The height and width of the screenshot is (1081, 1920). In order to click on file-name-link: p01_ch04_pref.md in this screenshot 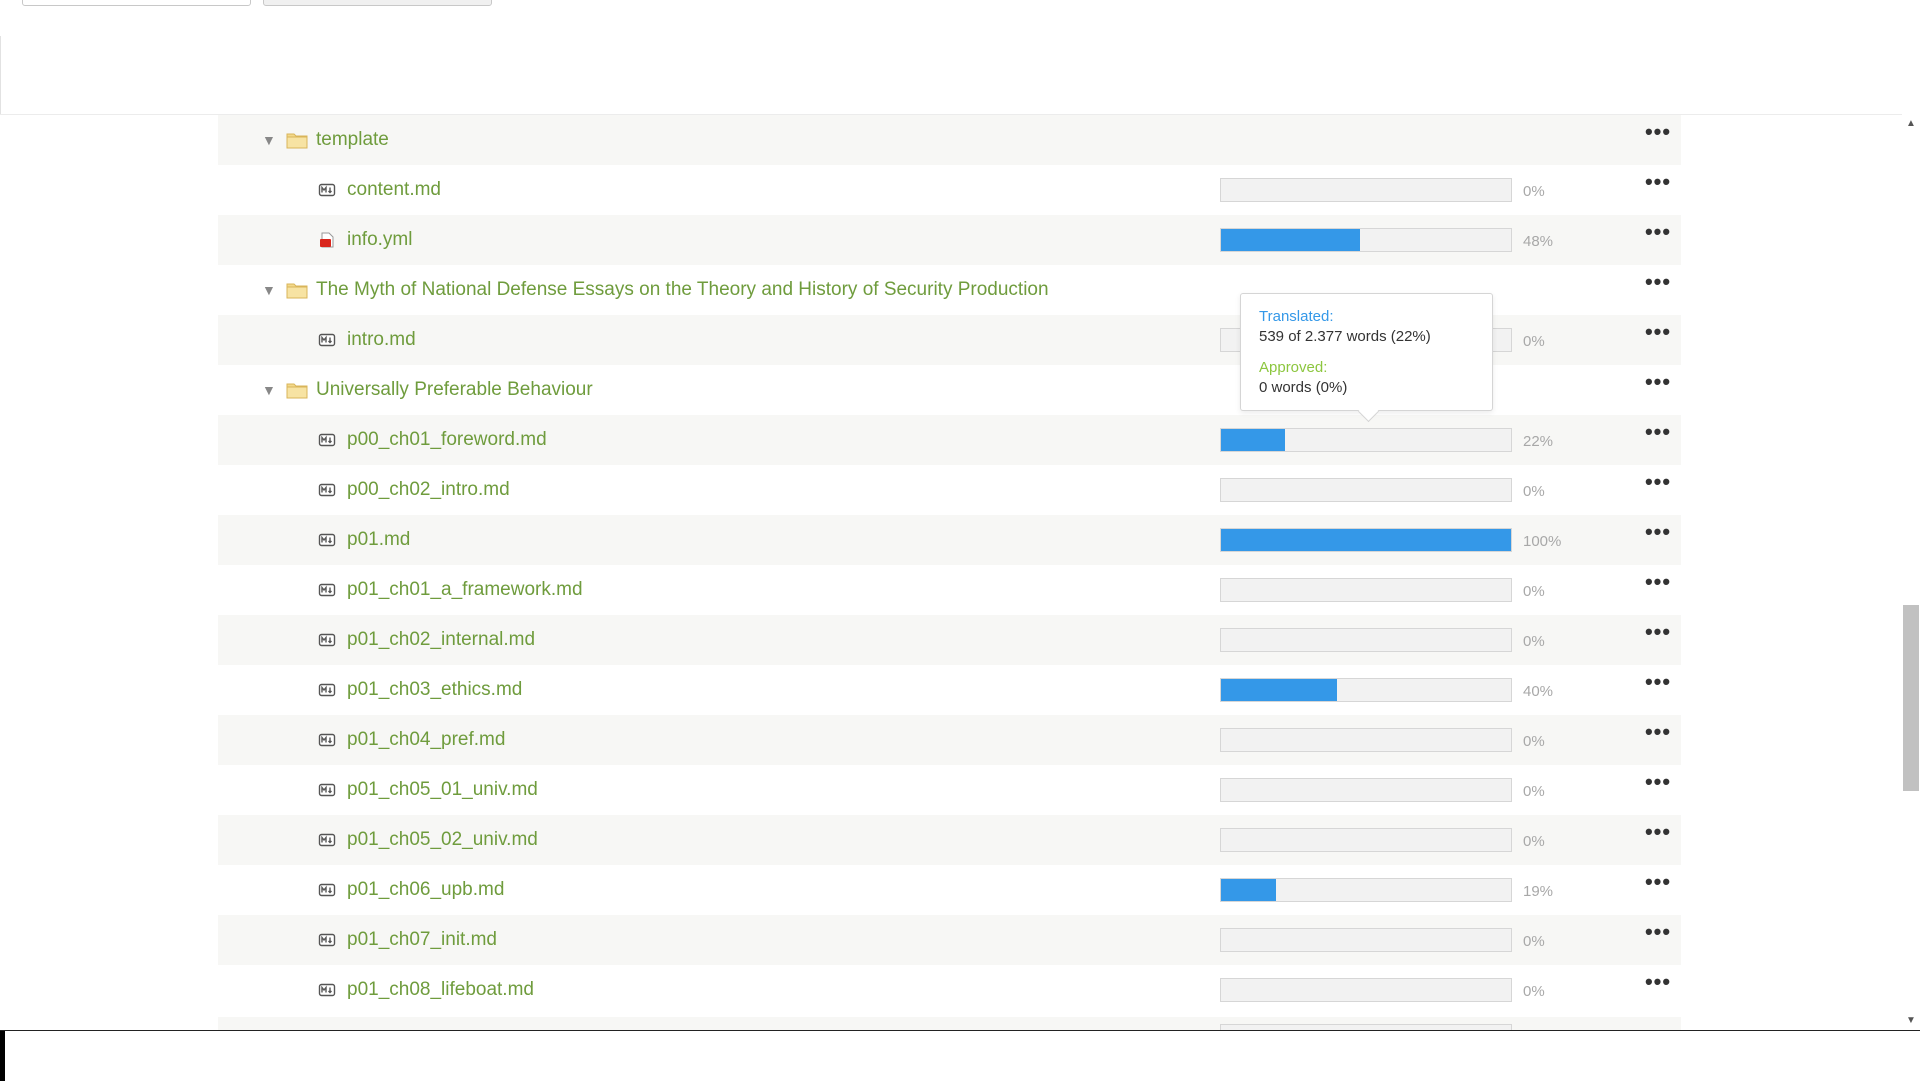, I will do `click(426, 740)`.